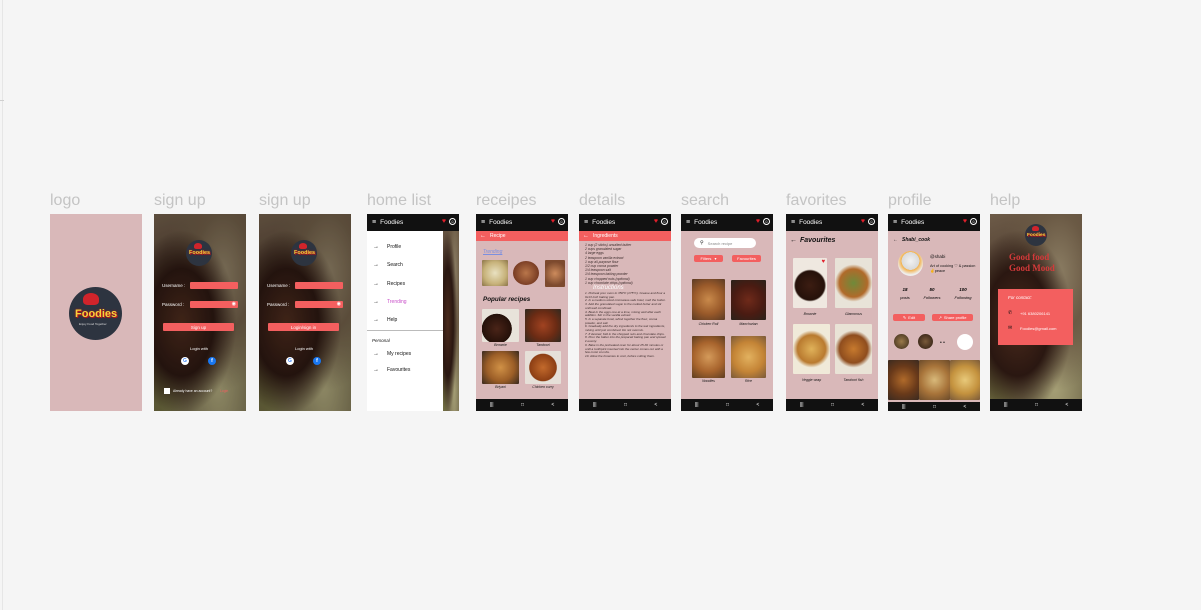 The width and height of the screenshot is (1201, 610). What do you see at coordinates (708, 258) in the screenshot?
I see `filters-button: Filters ▾` at bounding box center [708, 258].